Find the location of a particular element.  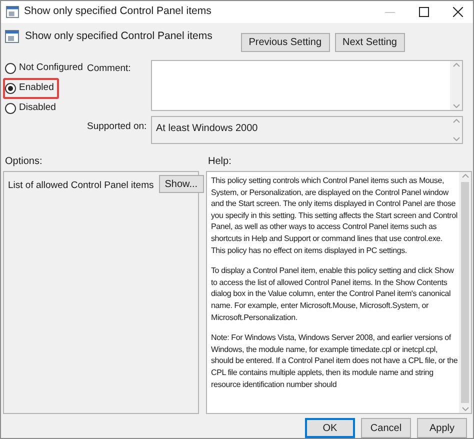

options-label: Options: is located at coordinates (24, 161).